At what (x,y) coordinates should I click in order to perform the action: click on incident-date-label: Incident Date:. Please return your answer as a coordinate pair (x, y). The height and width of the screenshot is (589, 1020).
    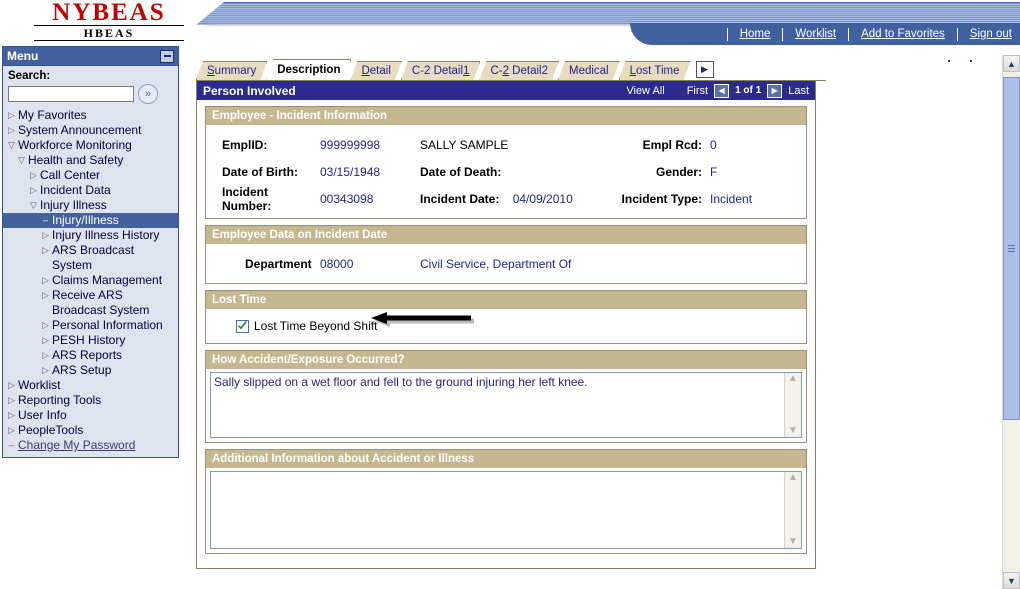
    Looking at the image, I should click on (460, 198).